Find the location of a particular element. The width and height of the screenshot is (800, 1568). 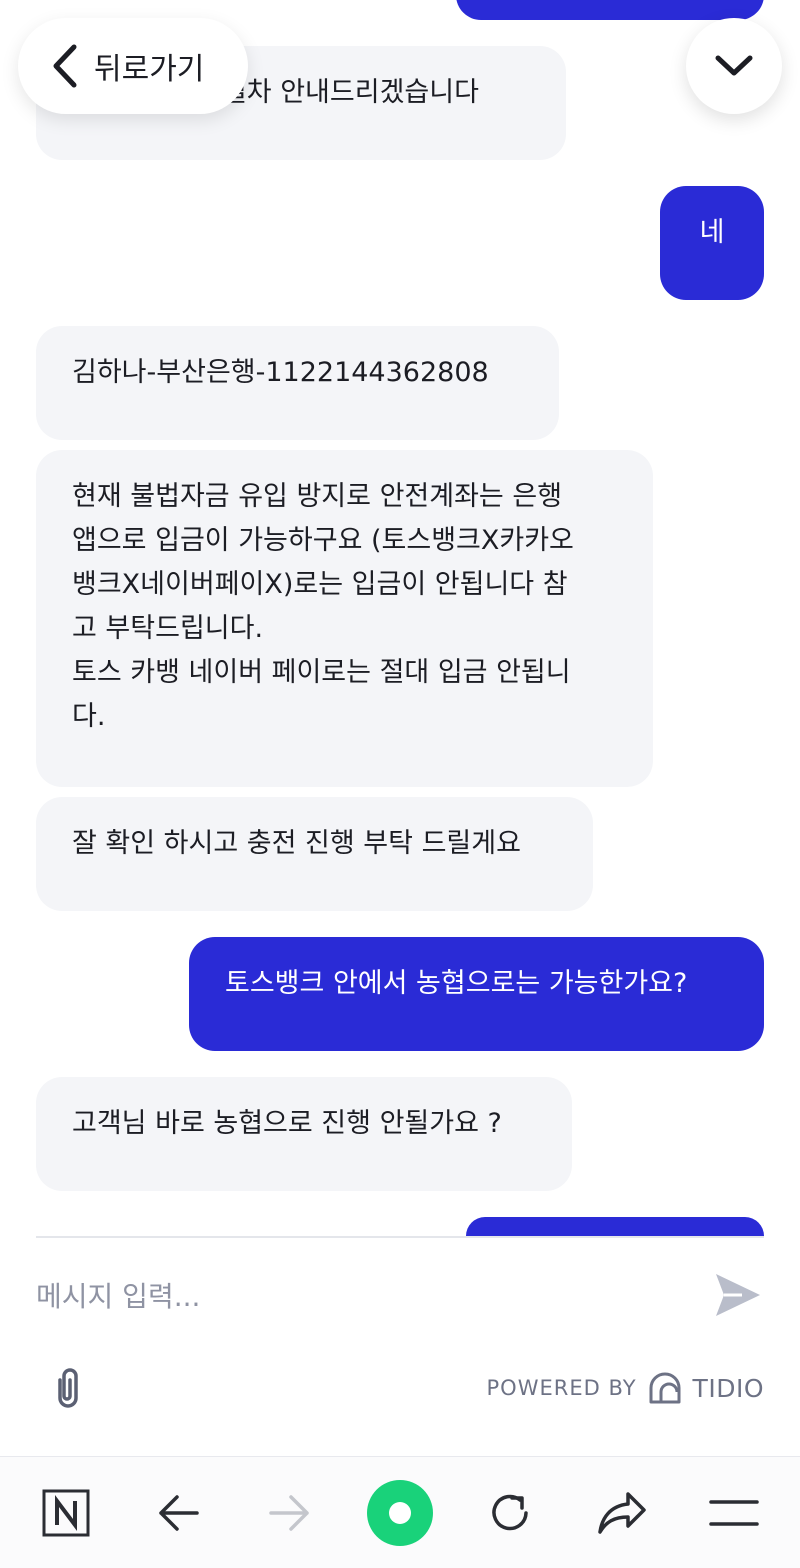

home-dot-icon is located at coordinates (400, 1512).